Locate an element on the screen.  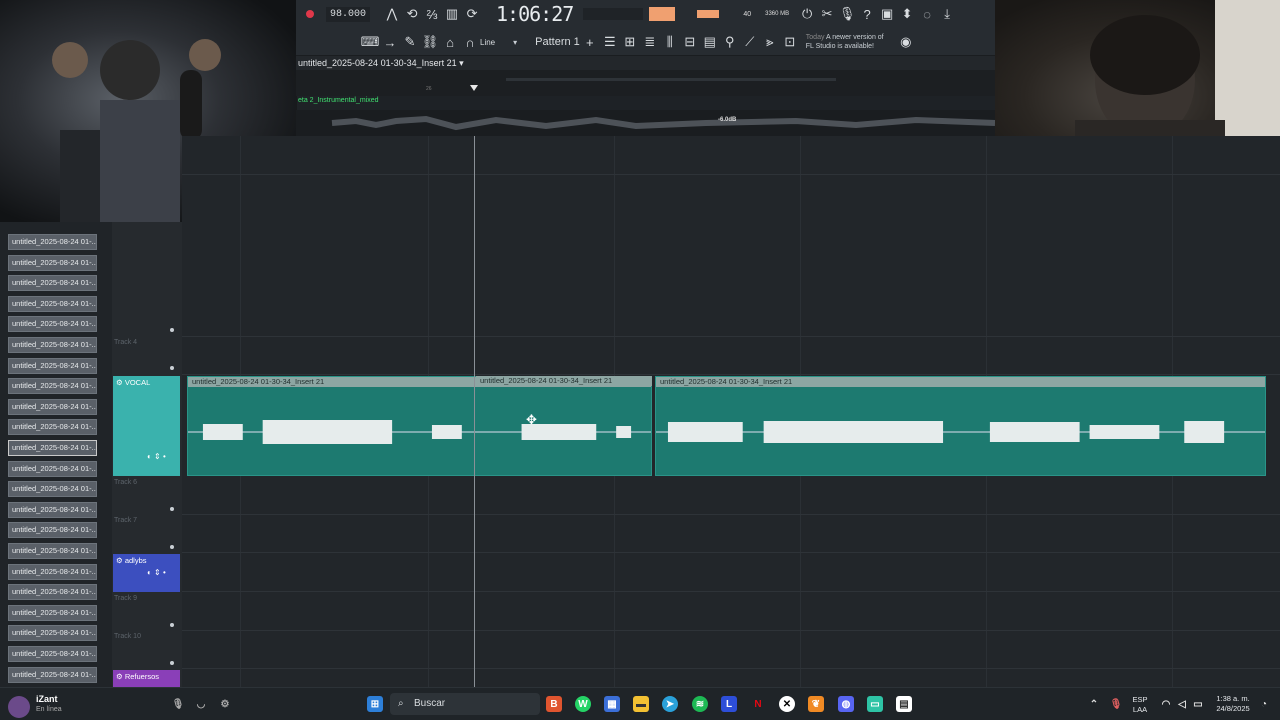
microphone-icon: 🎙 is located at coordinates (847, 14).